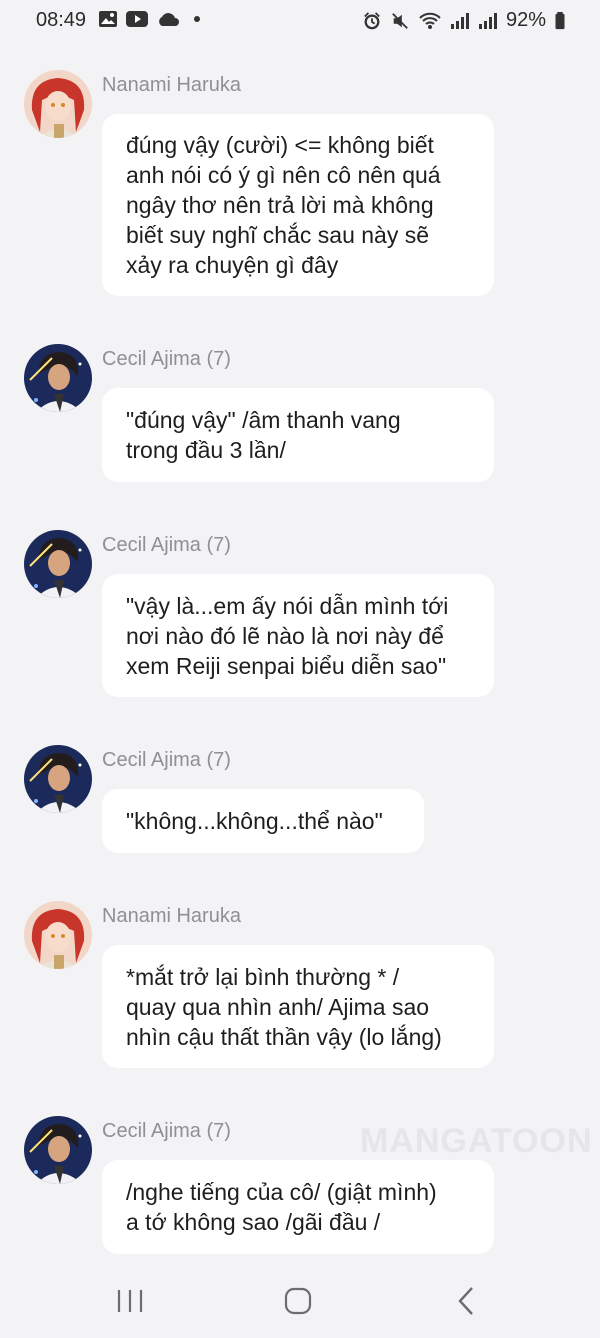 This screenshot has width=600, height=1338. I want to click on message-line: /nghe tiếng của cô/ (giật mình), so click(281, 1192).